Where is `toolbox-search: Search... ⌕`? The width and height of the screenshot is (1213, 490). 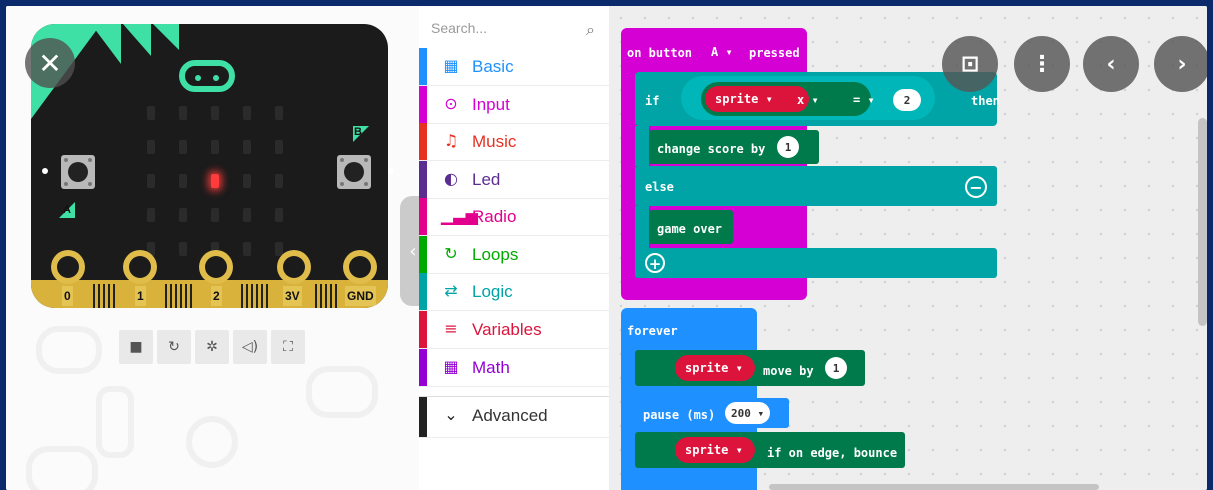 toolbox-search: Search... ⌕ is located at coordinates (516, 31).